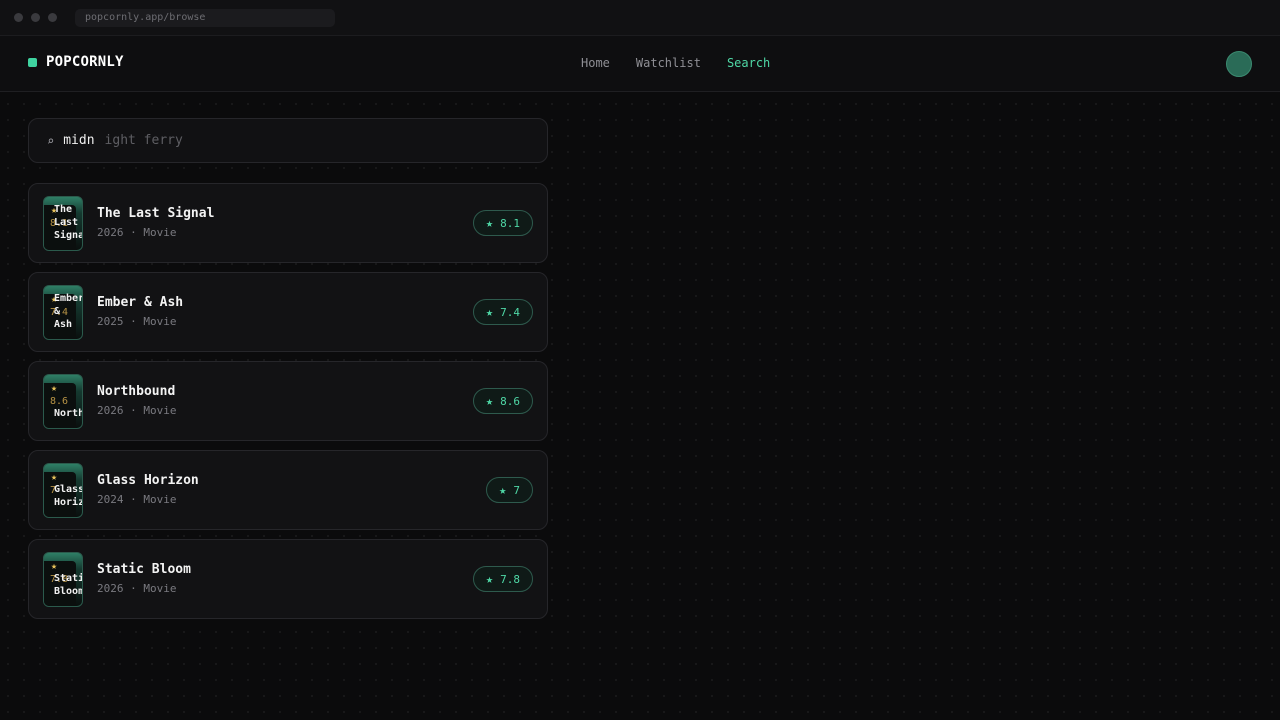  I want to click on rating-badge: ★ 8.6, so click(502, 401).